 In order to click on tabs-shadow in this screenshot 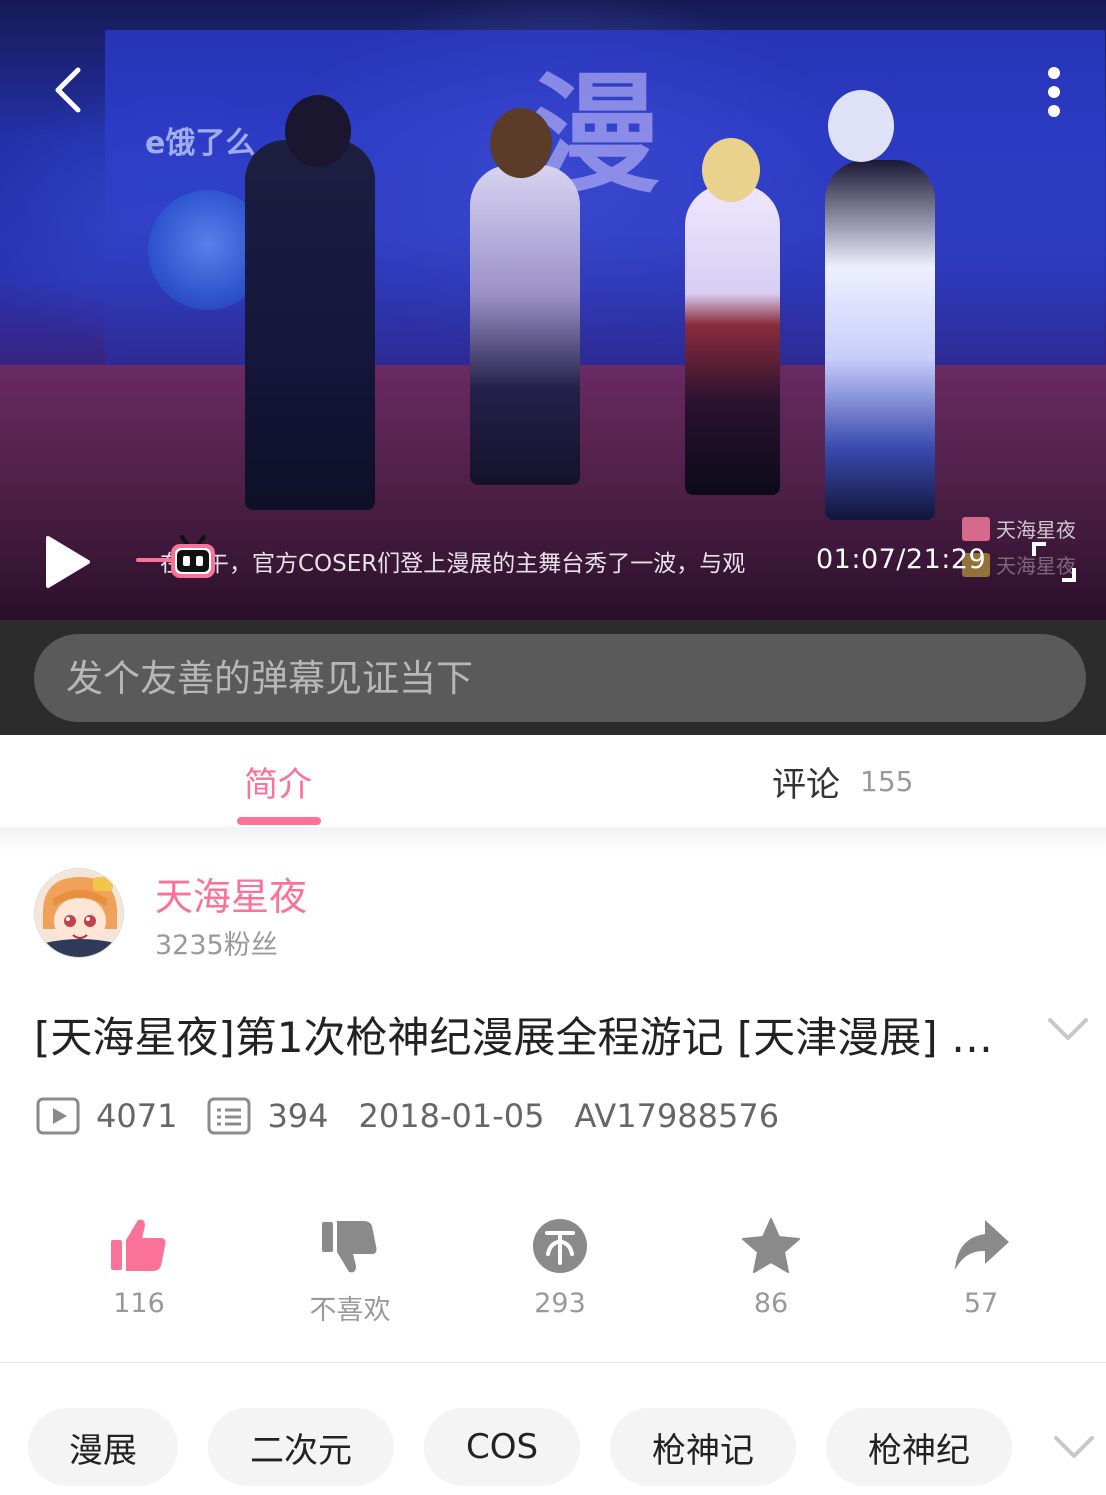, I will do `click(553, 839)`.